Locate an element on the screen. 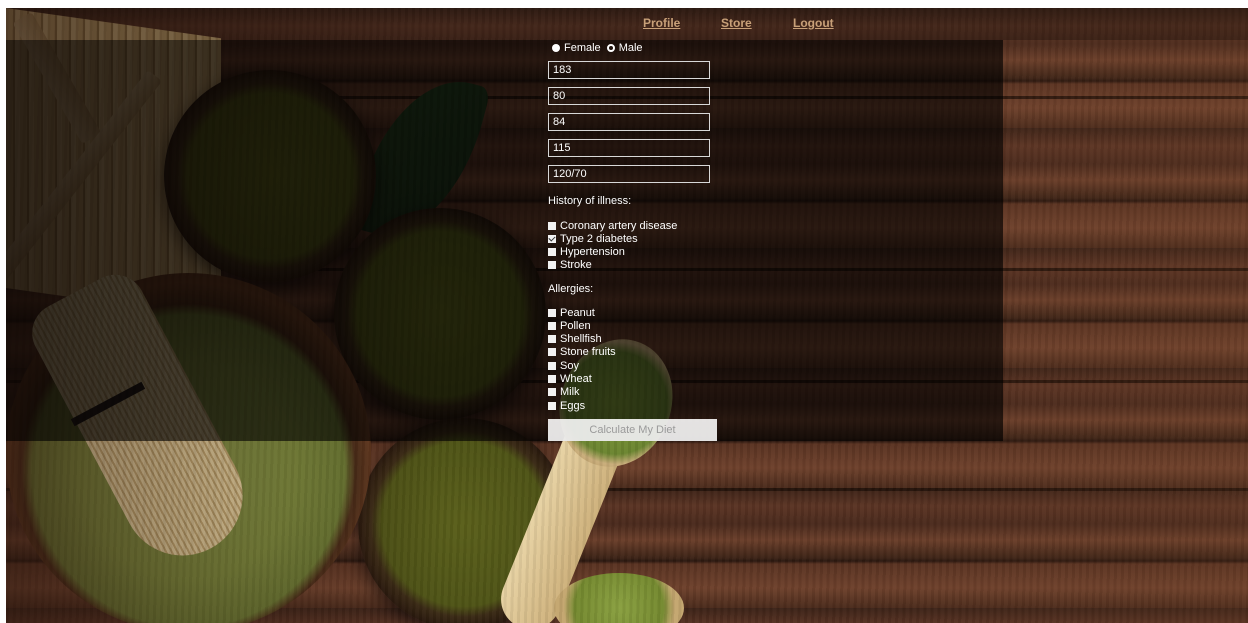 The image size is (1248, 623). height-input is located at coordinates (629, 70).